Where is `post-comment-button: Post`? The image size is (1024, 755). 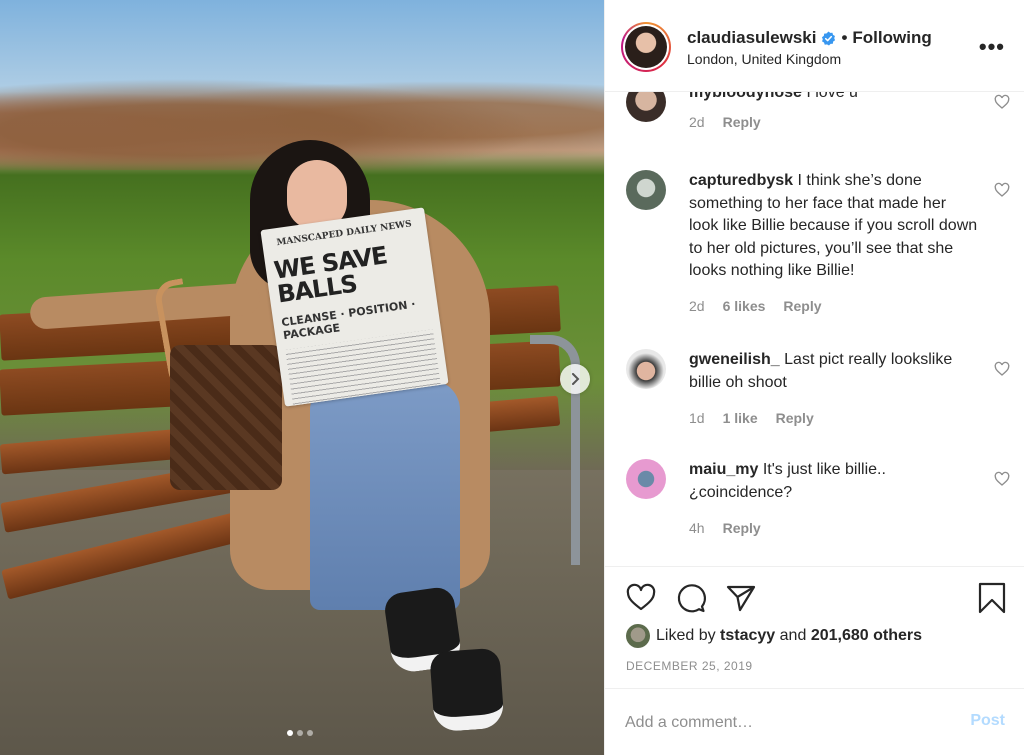
post-comment-button: Post is located at coordinates (987, 721).